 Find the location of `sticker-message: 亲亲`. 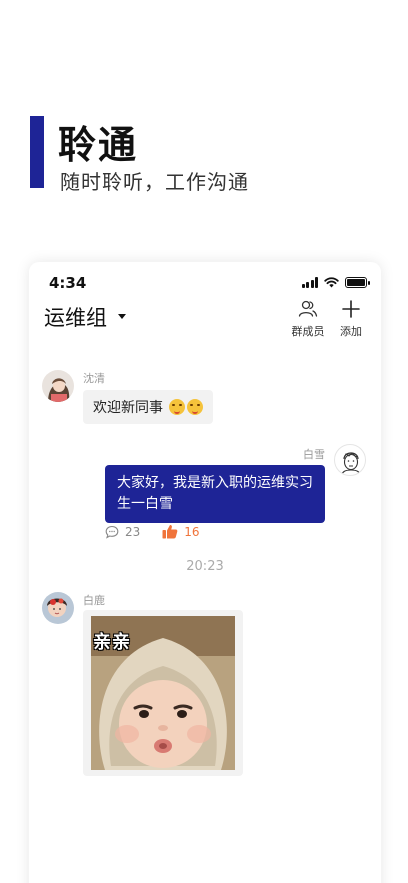

sticker-message: 亲亲 is located at coordinates (163, 693).